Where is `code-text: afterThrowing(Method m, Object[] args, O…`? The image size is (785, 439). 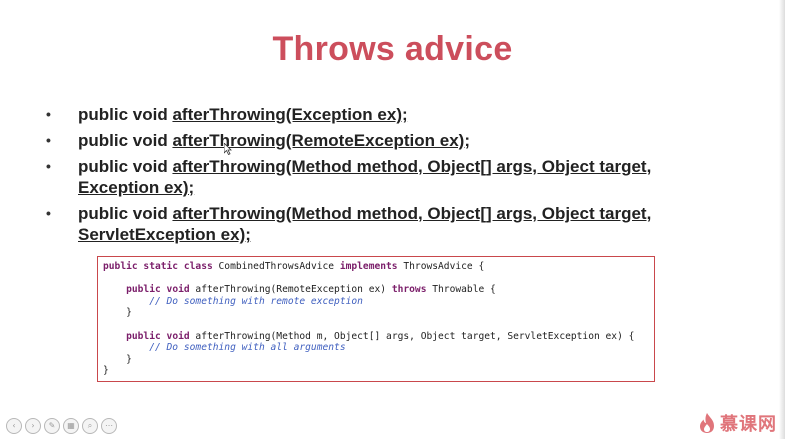
code-text: afterThrowing(Method m, Object[] args, O… is located at coordinates (412, 336).